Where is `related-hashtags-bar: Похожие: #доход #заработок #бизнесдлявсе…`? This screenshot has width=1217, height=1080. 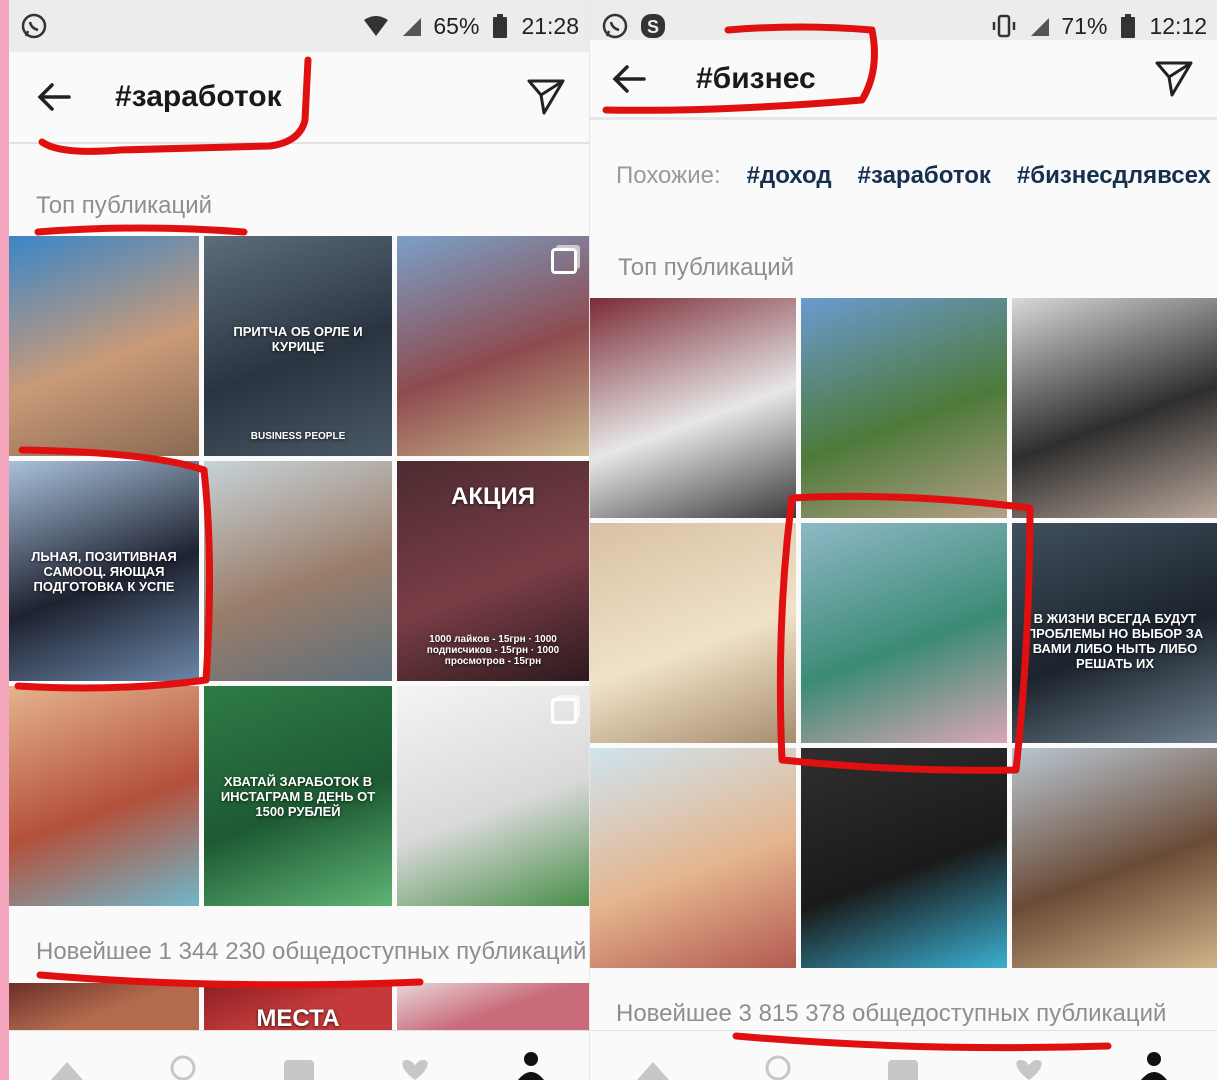 related-hashtags-bar: Похожие: #доход #заработок #бизнесдлявсе… is located at coordinates (903, 176).